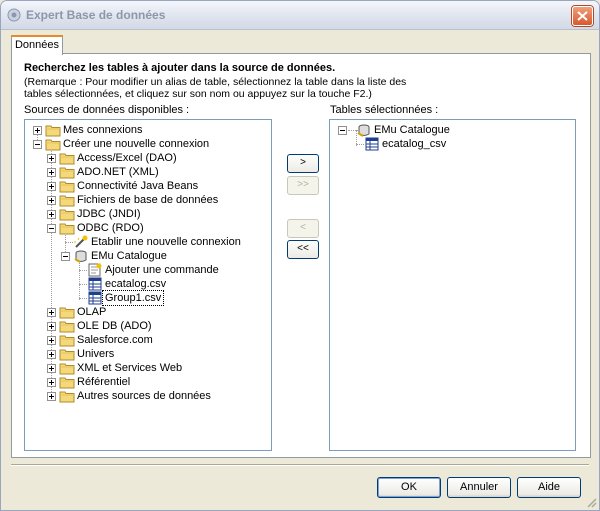 Image resolution: width=600 pixels, height=511 pixels. Describe the element at coordinates (479, 487) in the screenshot. I see `cancel-button: Annuler` at that location.